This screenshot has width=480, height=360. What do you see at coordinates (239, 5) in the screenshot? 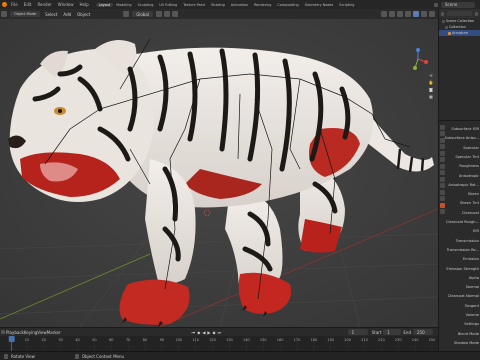
I see `workspace-tab-animation: Animation` at bounding box center [239, 5].